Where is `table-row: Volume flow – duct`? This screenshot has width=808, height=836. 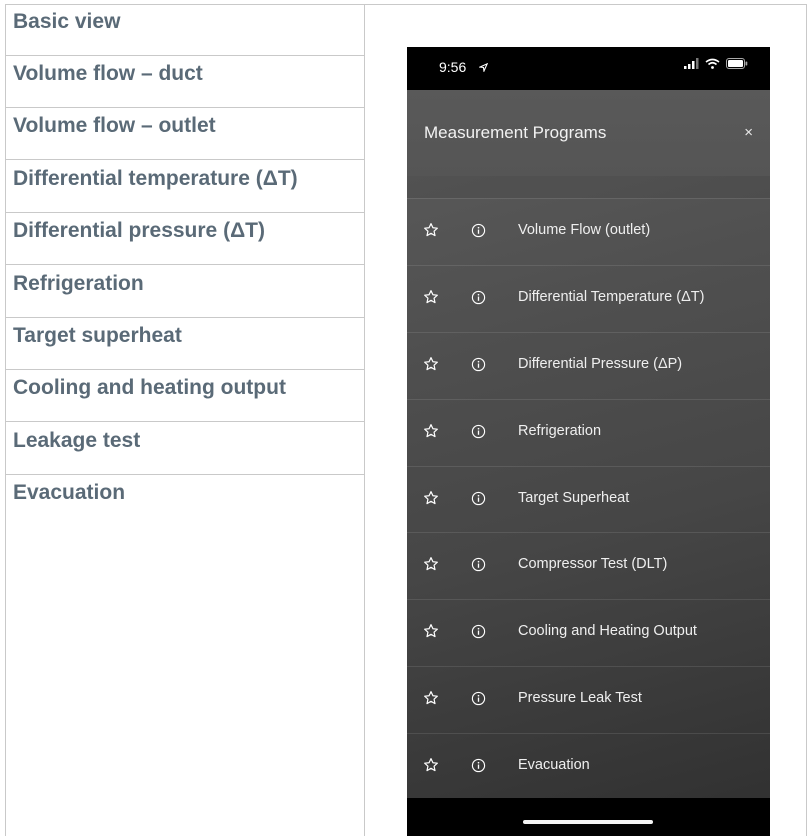
table-row: Volume flow – duct is located at coordinates (184, 82).